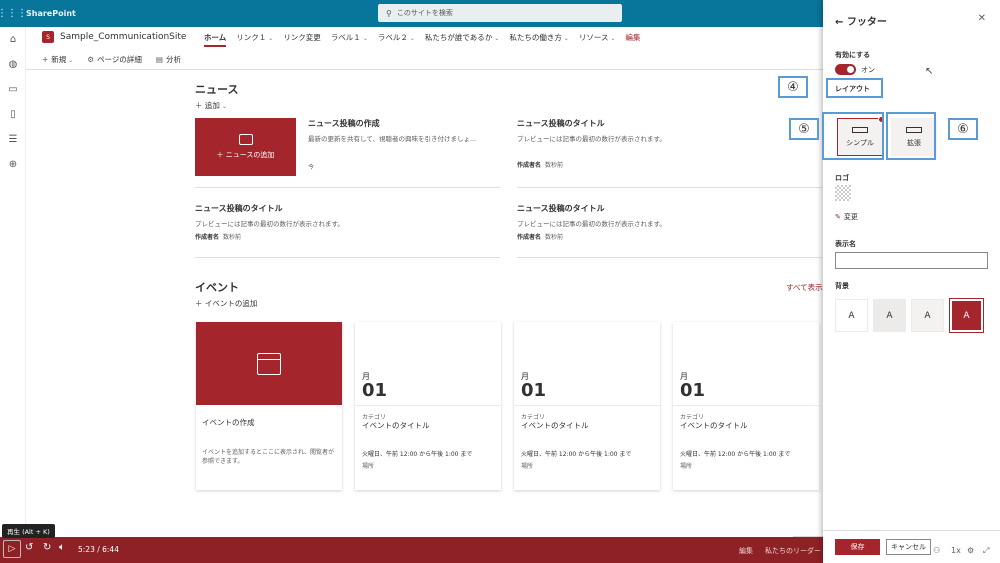 This screenshot has height=563, width=1000. I want to click on news-icon: ▭, so click(13, 89).